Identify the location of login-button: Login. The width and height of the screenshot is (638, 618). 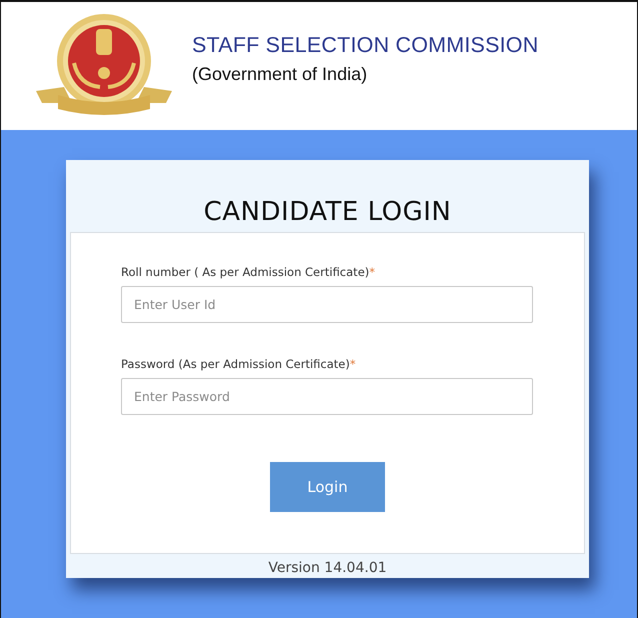
(327, 487).